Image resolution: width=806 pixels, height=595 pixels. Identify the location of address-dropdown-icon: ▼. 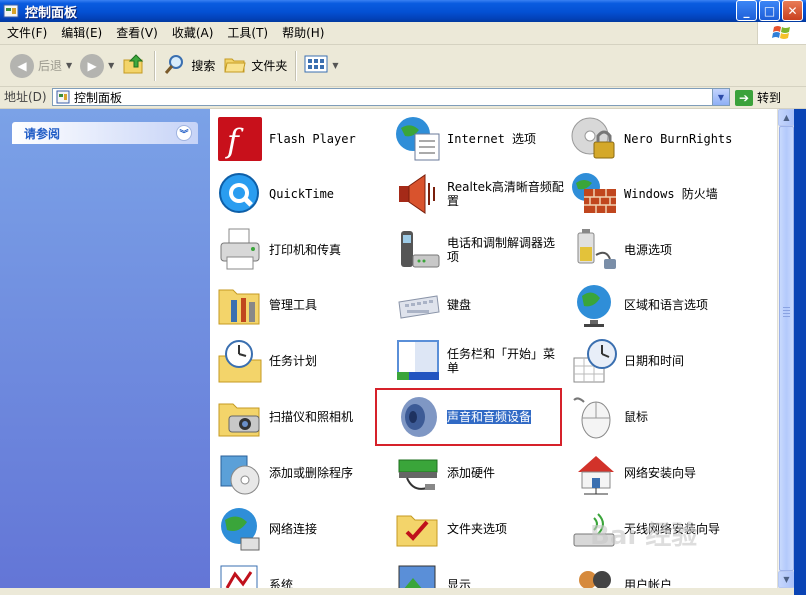
(720, 97).